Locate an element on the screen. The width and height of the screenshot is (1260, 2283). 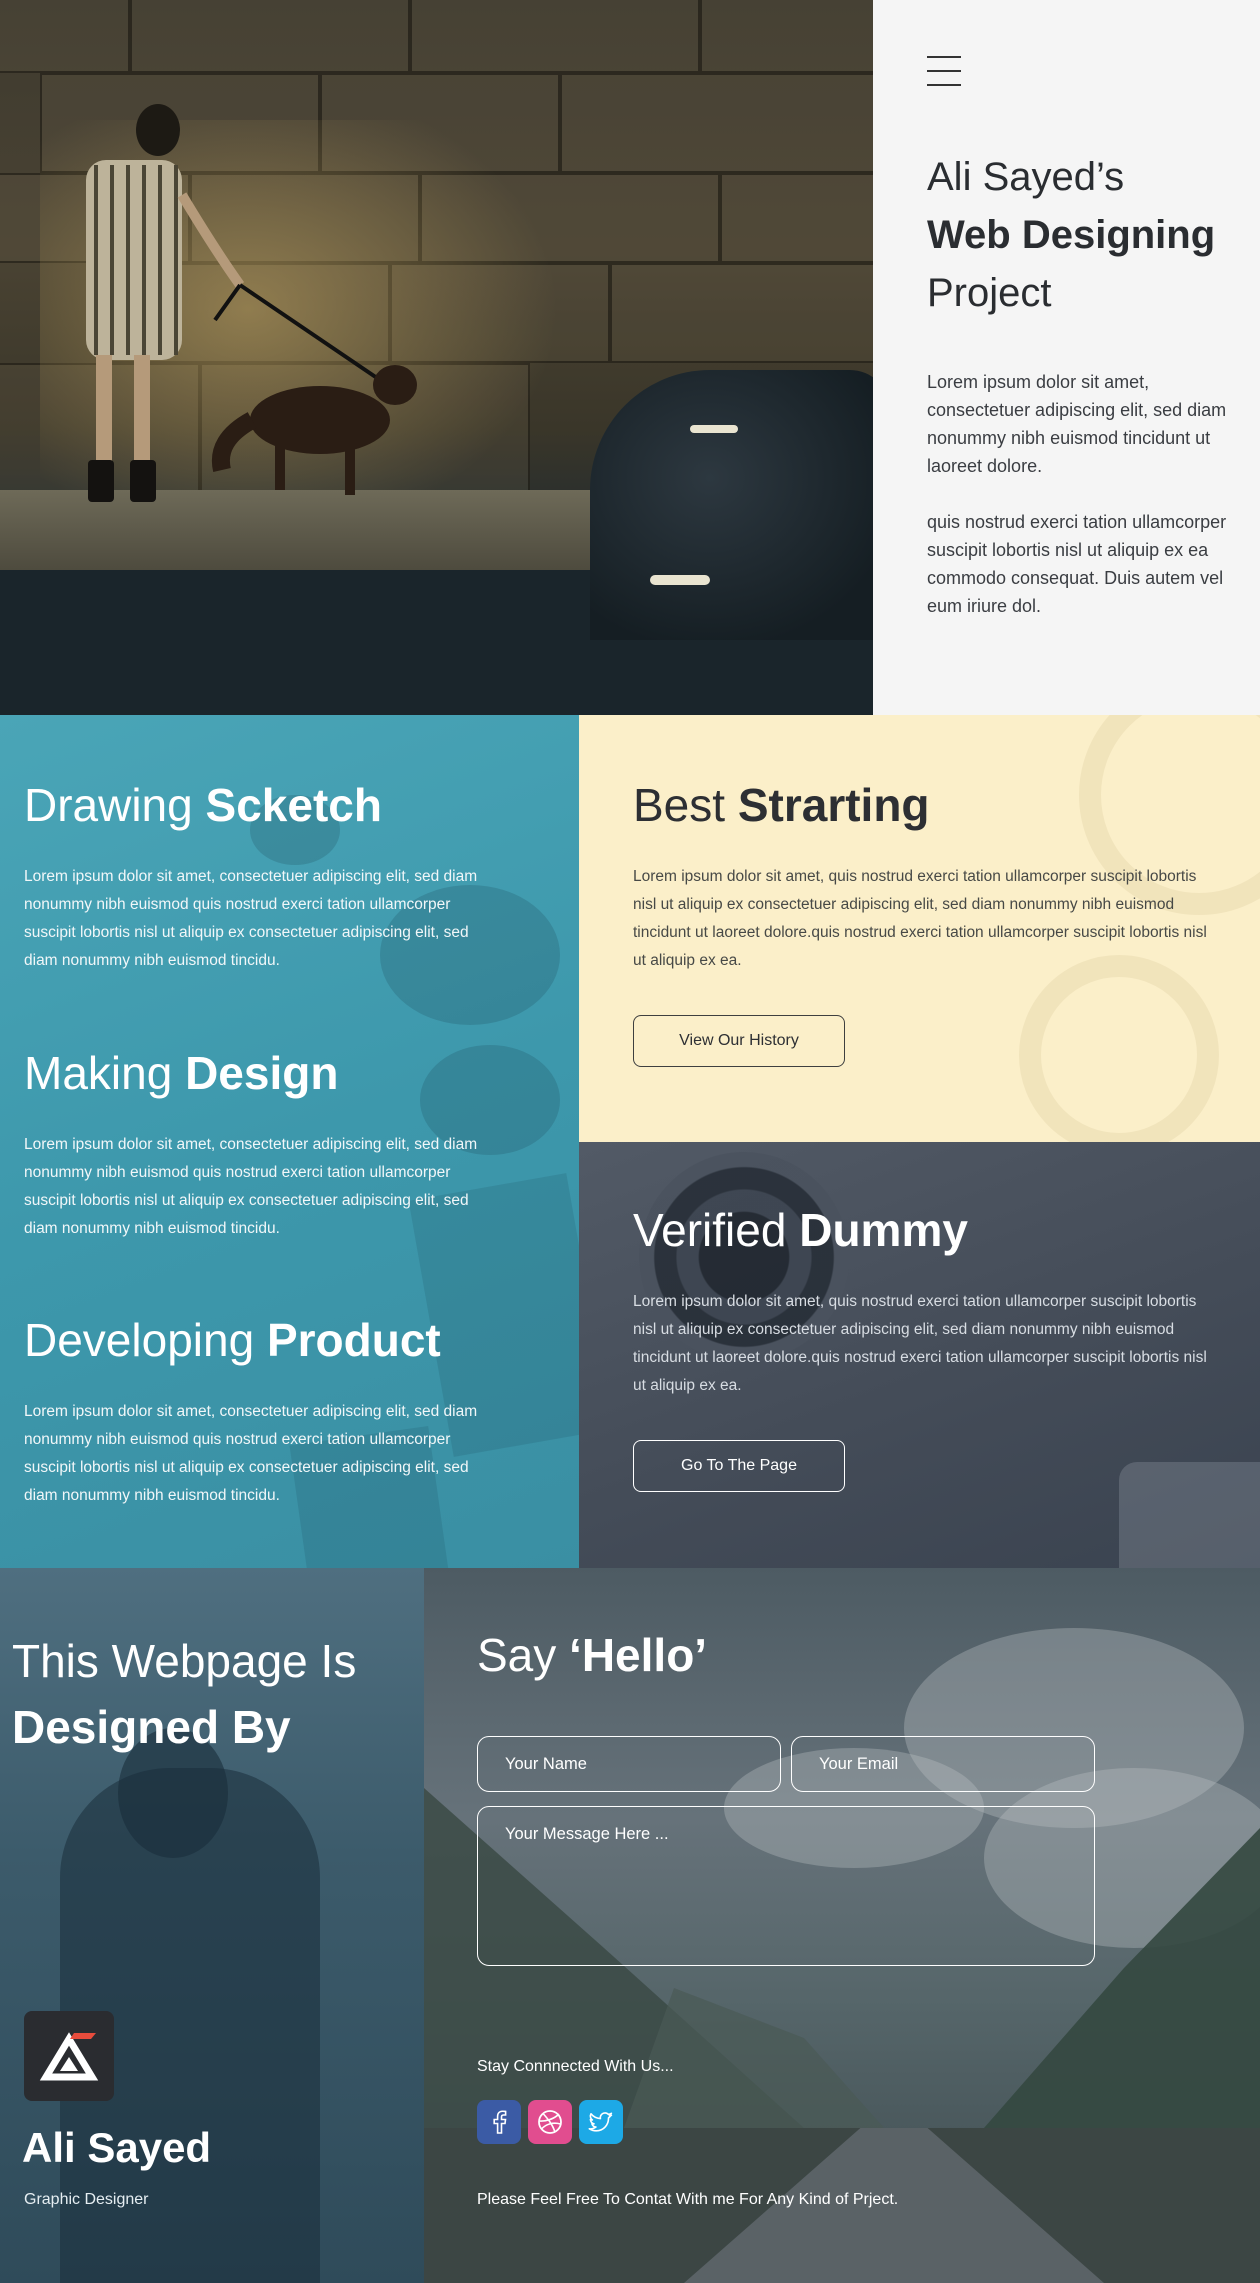
designed-by-heading: This Webpage Is Designed By is located at coordinates (184, 1694).